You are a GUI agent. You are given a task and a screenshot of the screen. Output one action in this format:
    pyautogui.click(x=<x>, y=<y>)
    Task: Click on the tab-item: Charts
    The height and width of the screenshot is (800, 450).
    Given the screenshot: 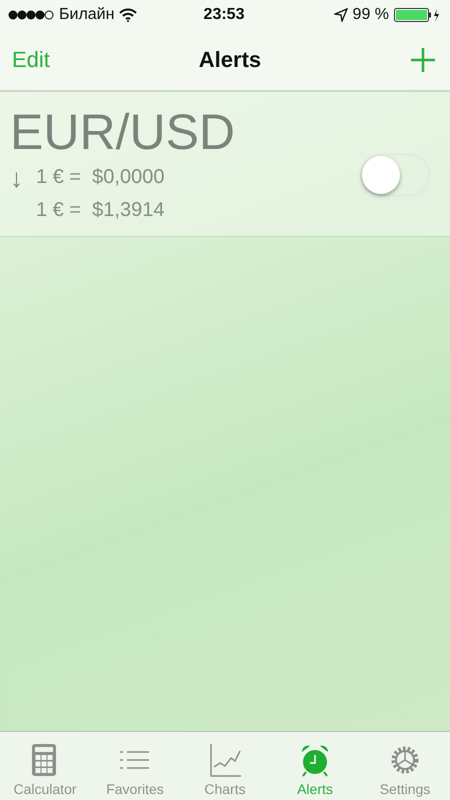 What is the action you would take?
    pyautogui.click(x=225, y=766)
    